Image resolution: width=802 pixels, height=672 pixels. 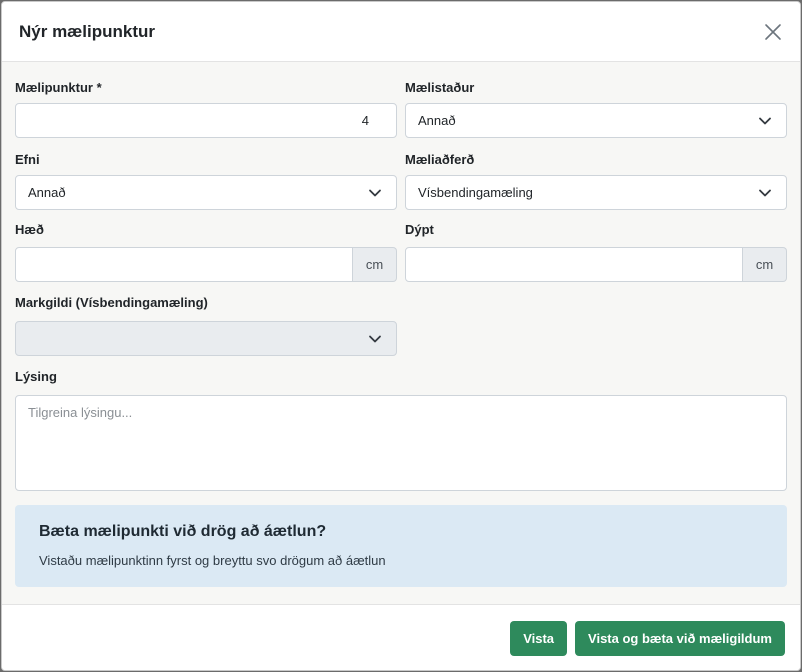 I want to click on method-label: Mæliaðferð, so click(x=440, y=159).